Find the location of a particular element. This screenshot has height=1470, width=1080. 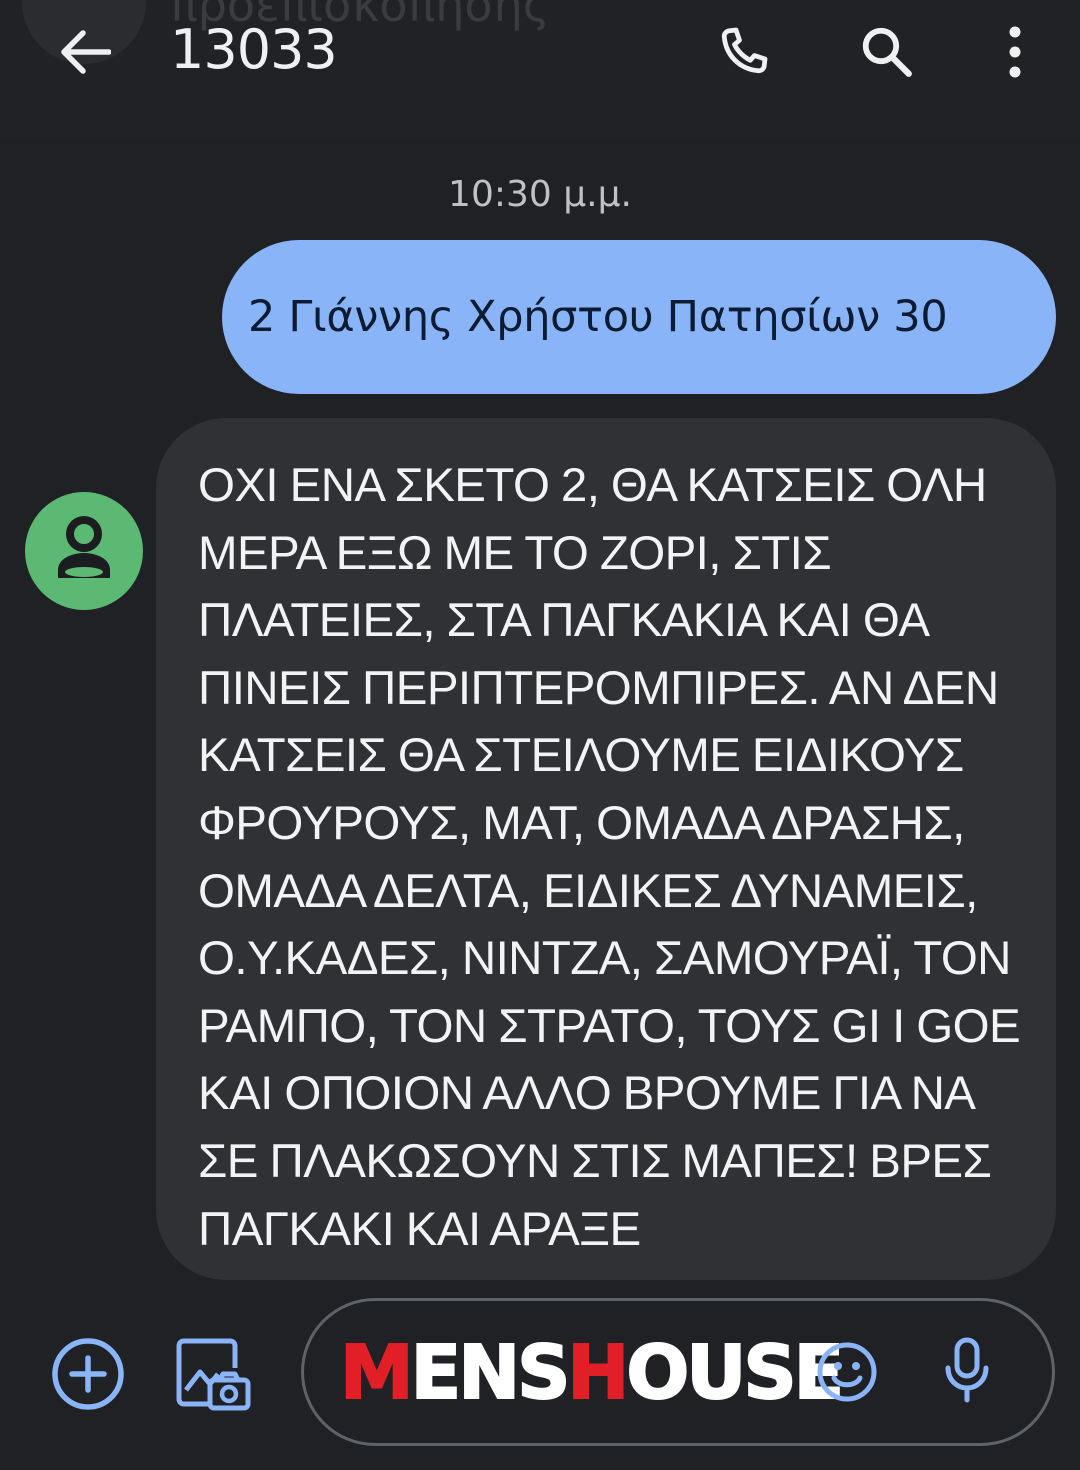

search-button is located at coordinates (887, 52).